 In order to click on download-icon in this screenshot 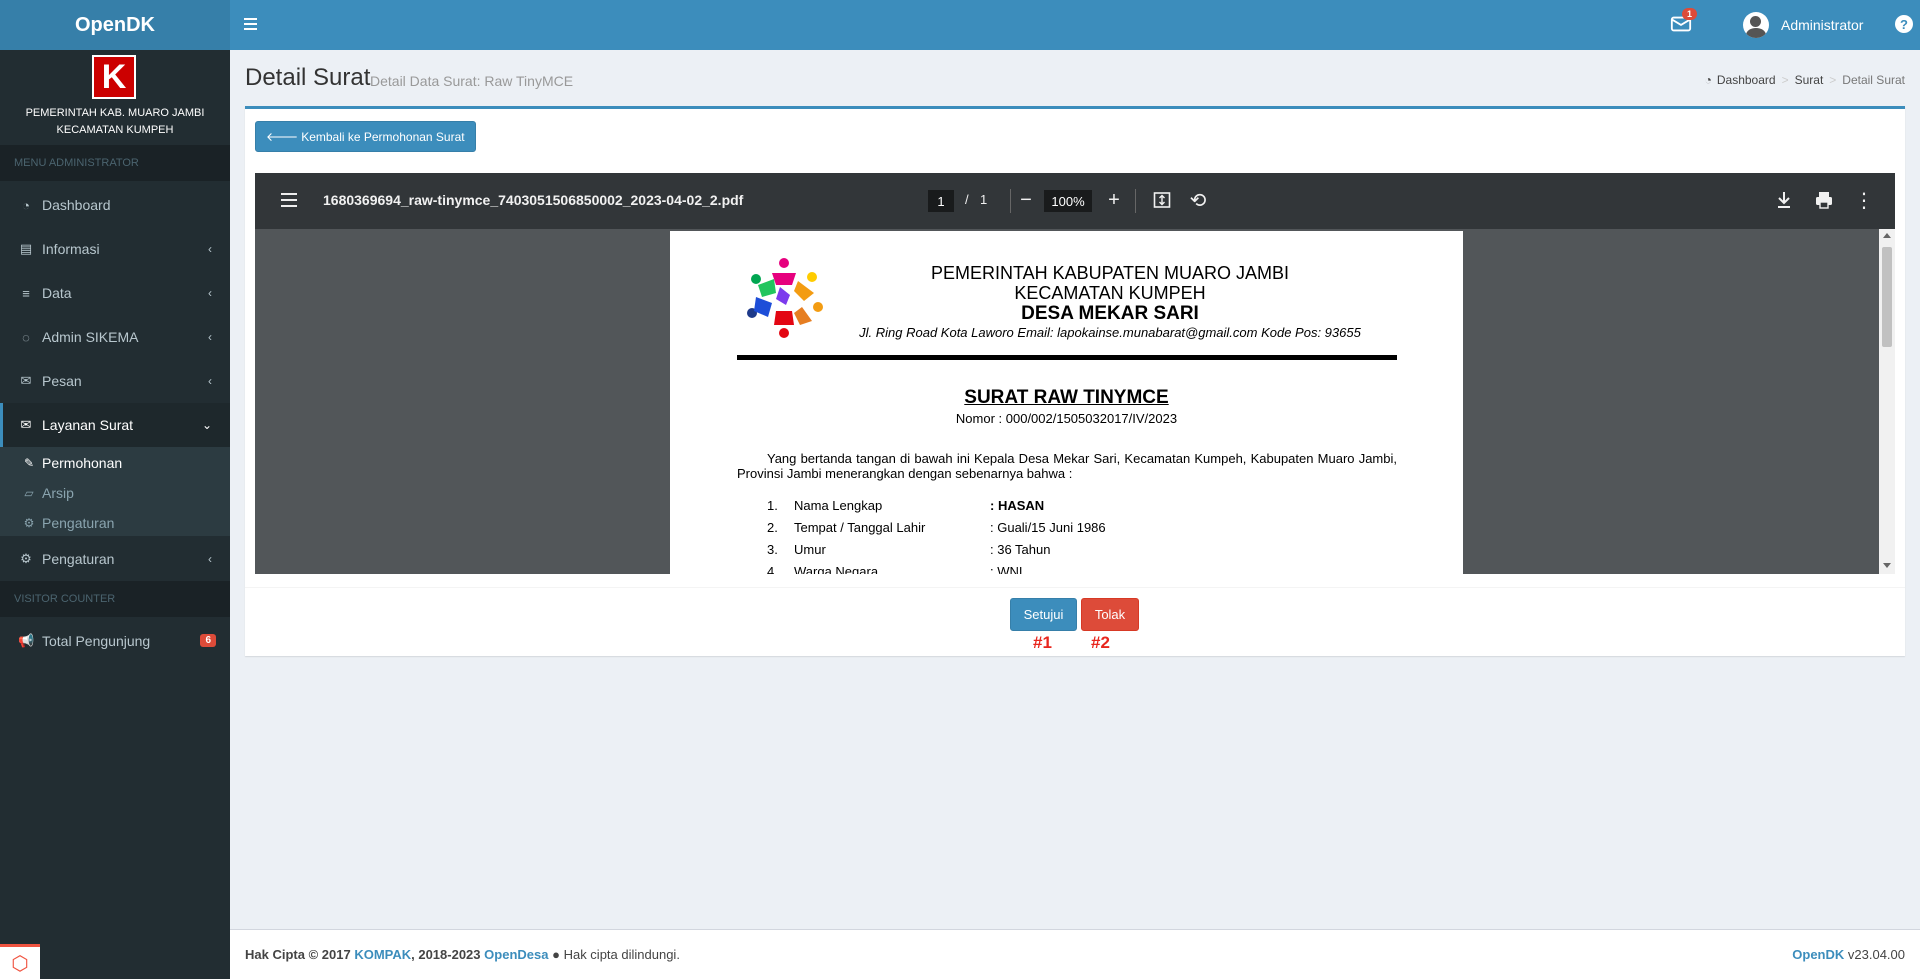, I will do `click(1784, 200)`.